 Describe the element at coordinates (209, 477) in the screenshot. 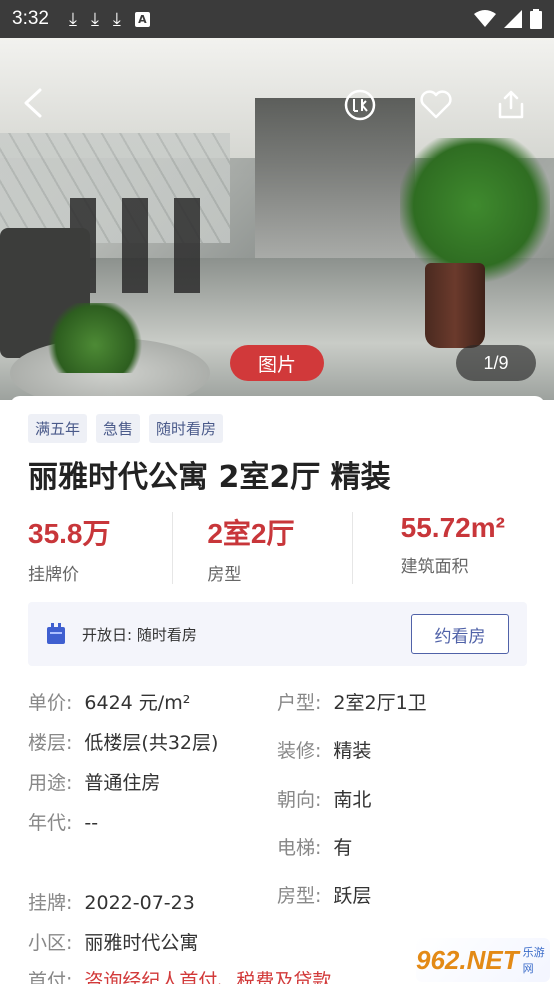

I see `listing-title: 丽雅时代公寓 2室2厅 精装` at that location.